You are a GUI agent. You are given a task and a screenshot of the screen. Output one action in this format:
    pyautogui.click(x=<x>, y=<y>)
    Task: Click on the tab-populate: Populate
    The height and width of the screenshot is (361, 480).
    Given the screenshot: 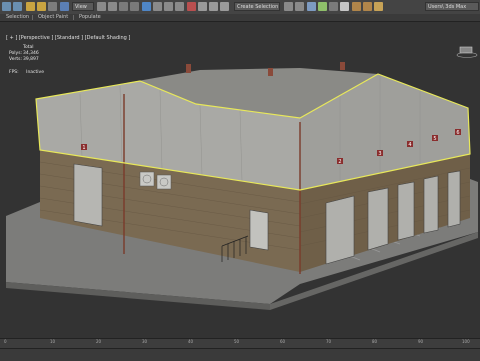 What is the action you would take?
    pyautogui.click(x=90, y=17)
    